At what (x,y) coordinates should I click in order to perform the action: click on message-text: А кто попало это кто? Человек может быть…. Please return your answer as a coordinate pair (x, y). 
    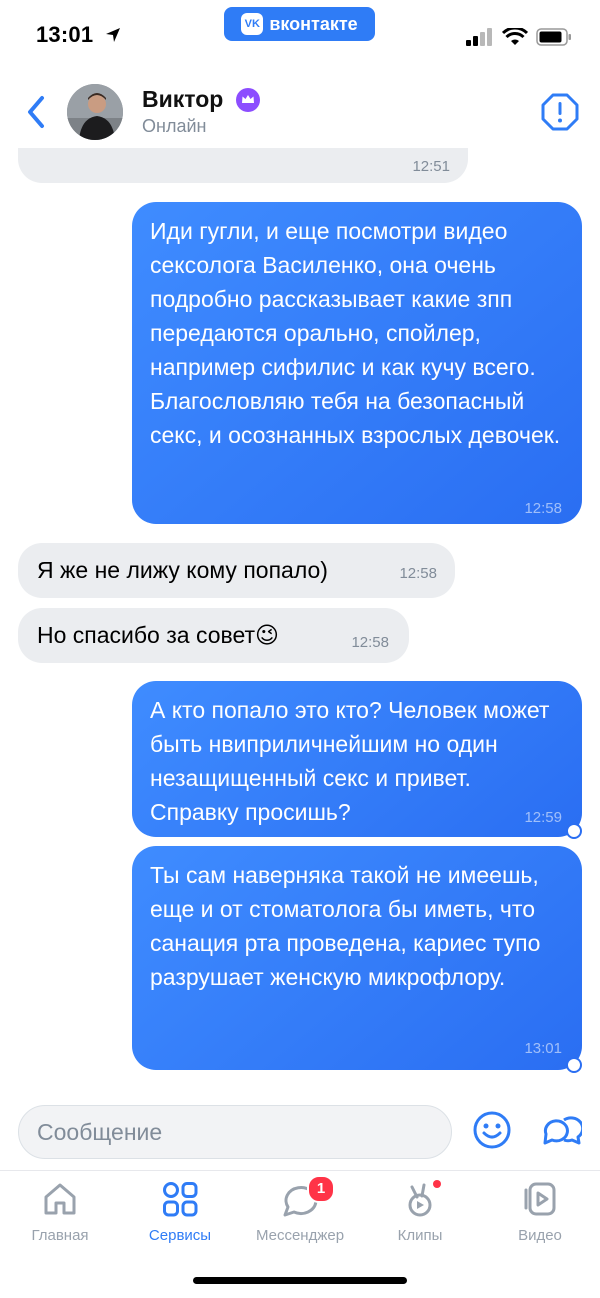
    Looking at the image, I should click on (350, 761).